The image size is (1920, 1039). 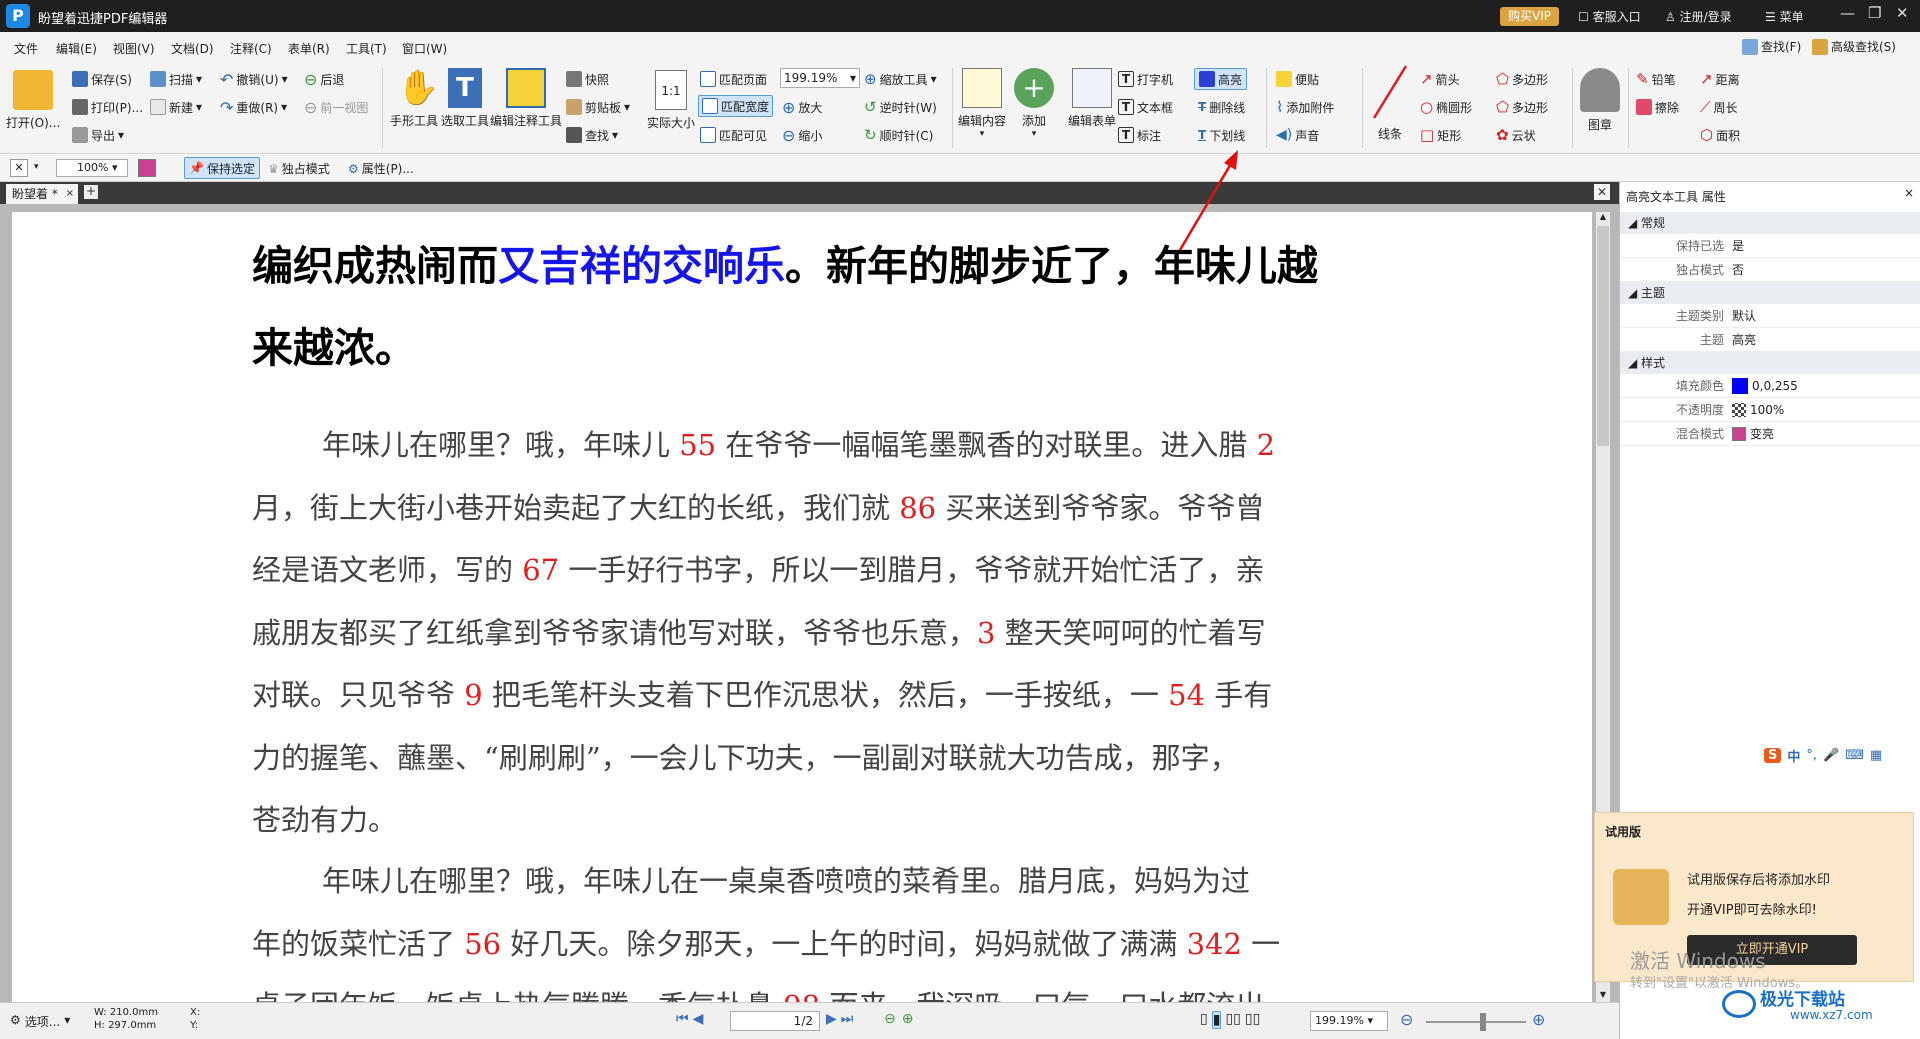 I want to click on menu-comment: 注释(C), so click(x=251, y=48).